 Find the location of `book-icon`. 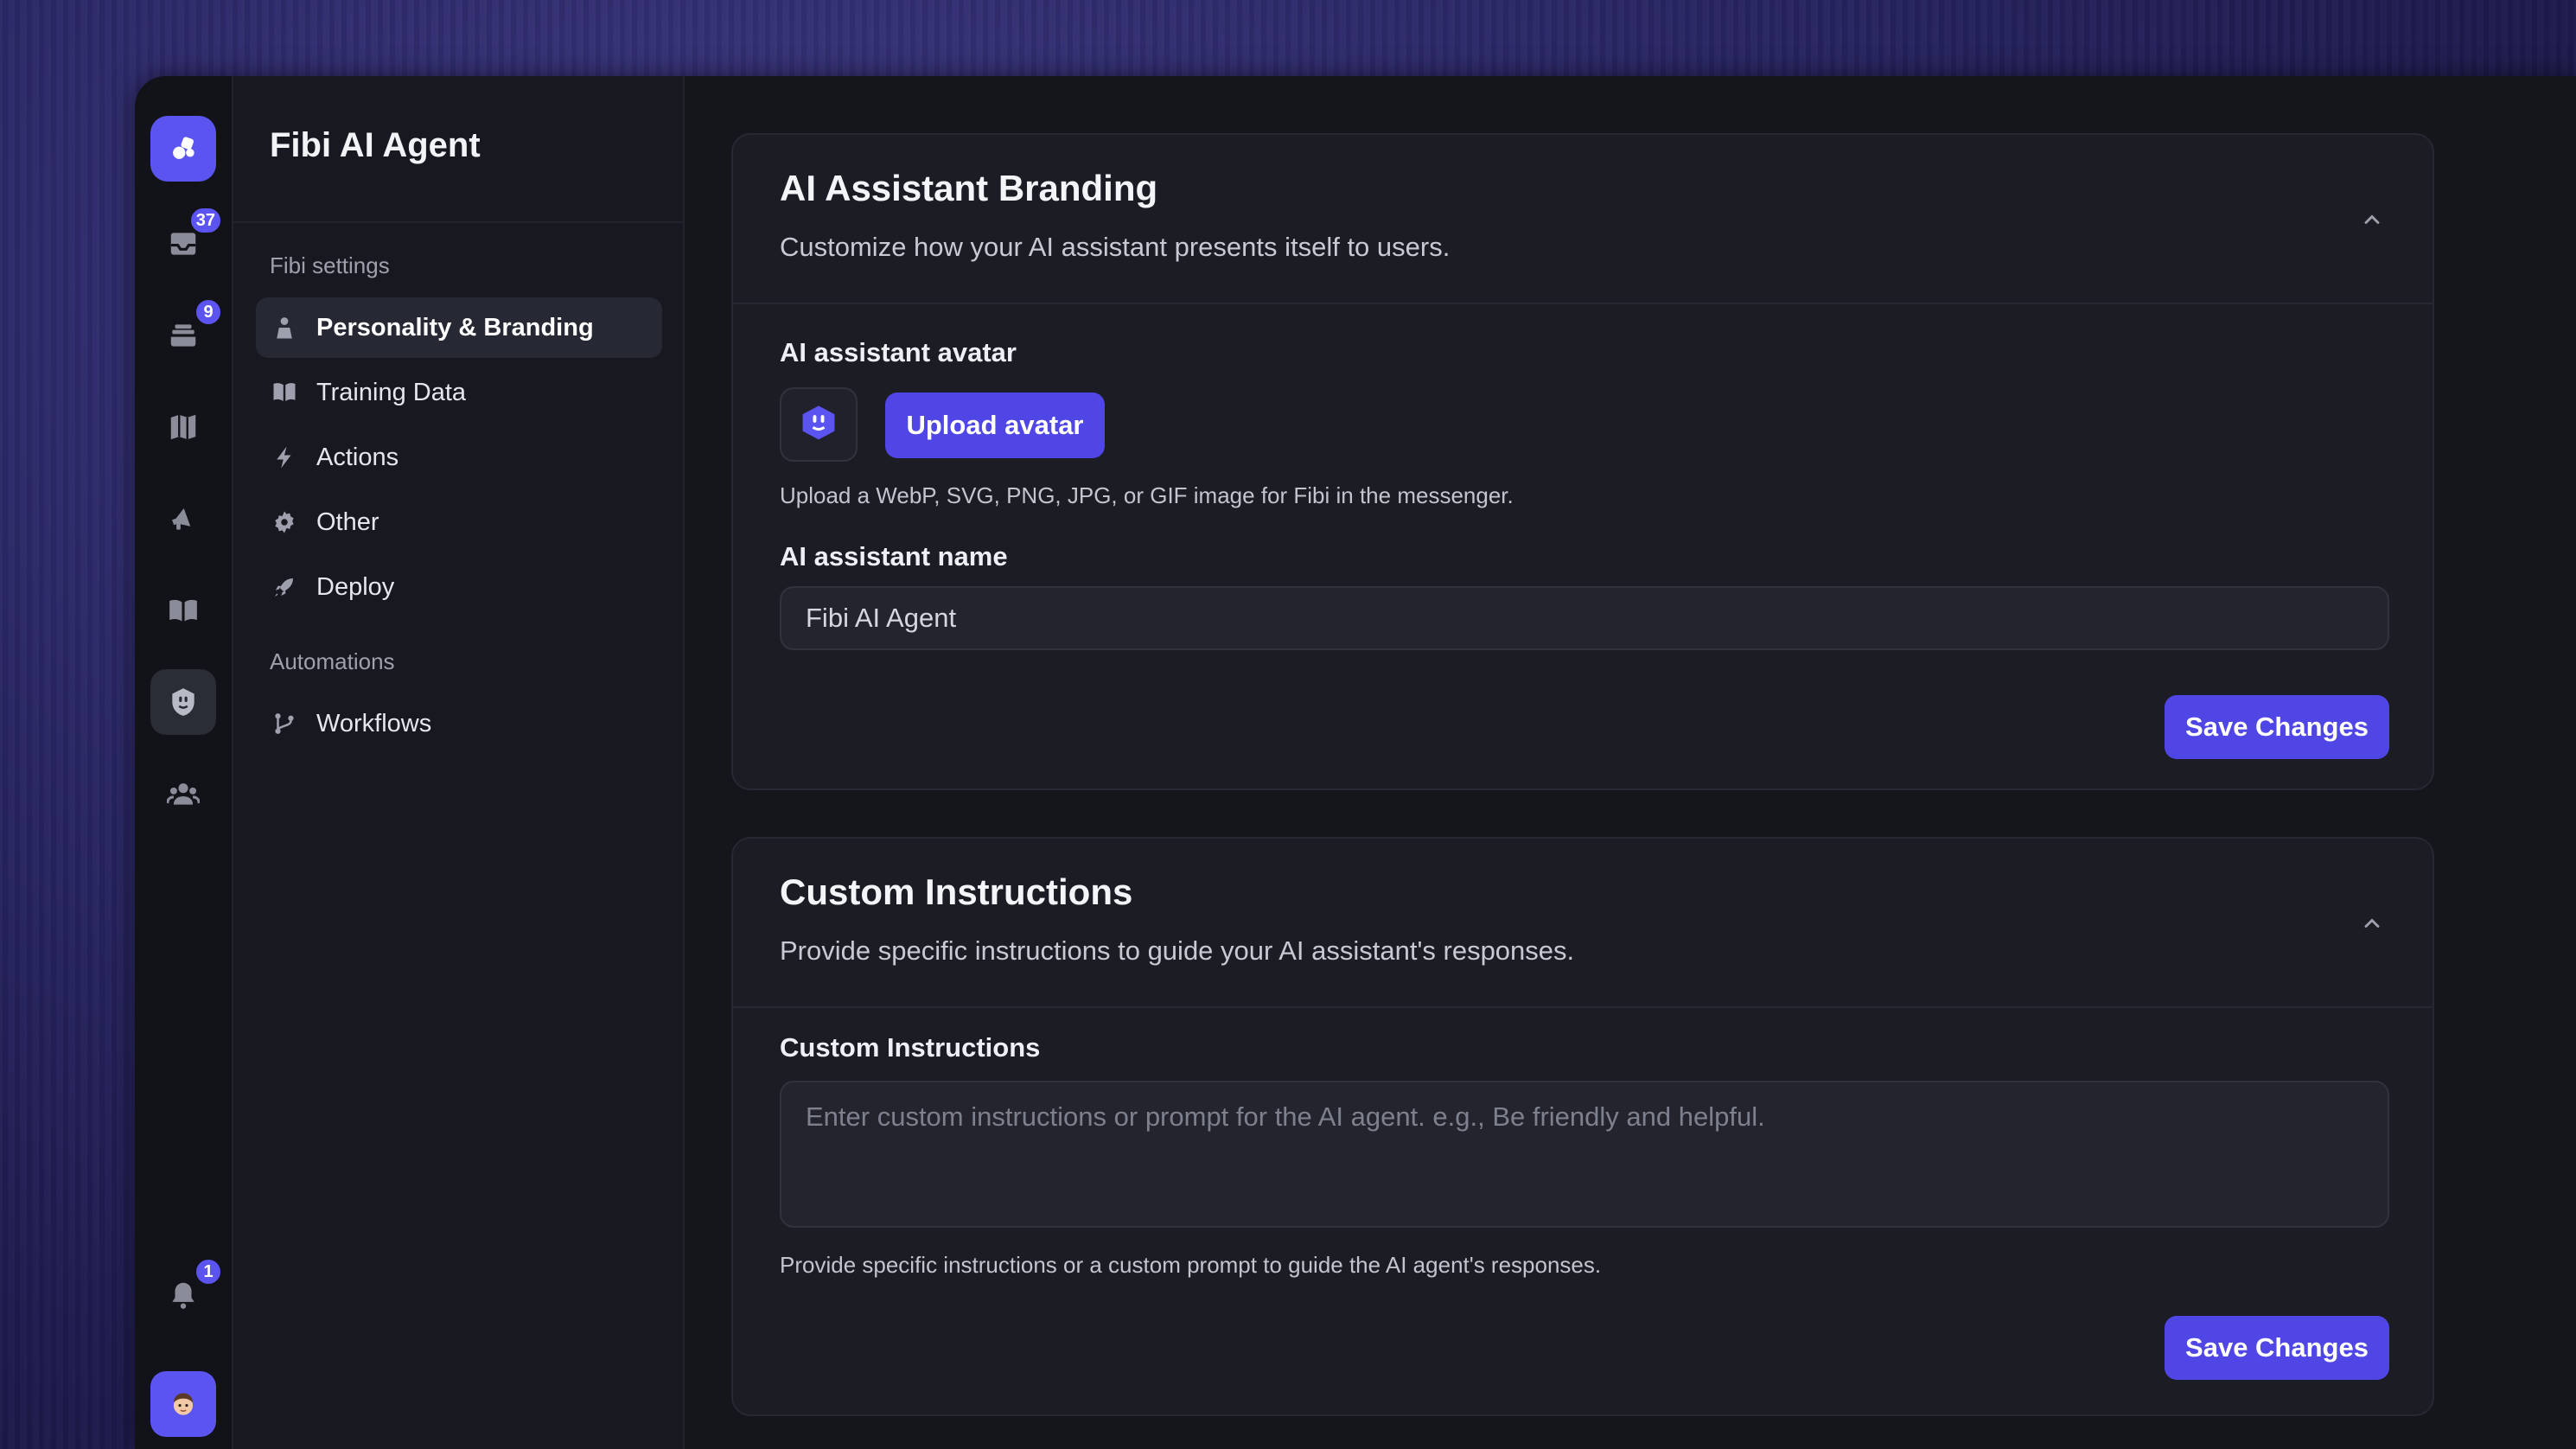

book-icon is located at coordinates (284, 393).